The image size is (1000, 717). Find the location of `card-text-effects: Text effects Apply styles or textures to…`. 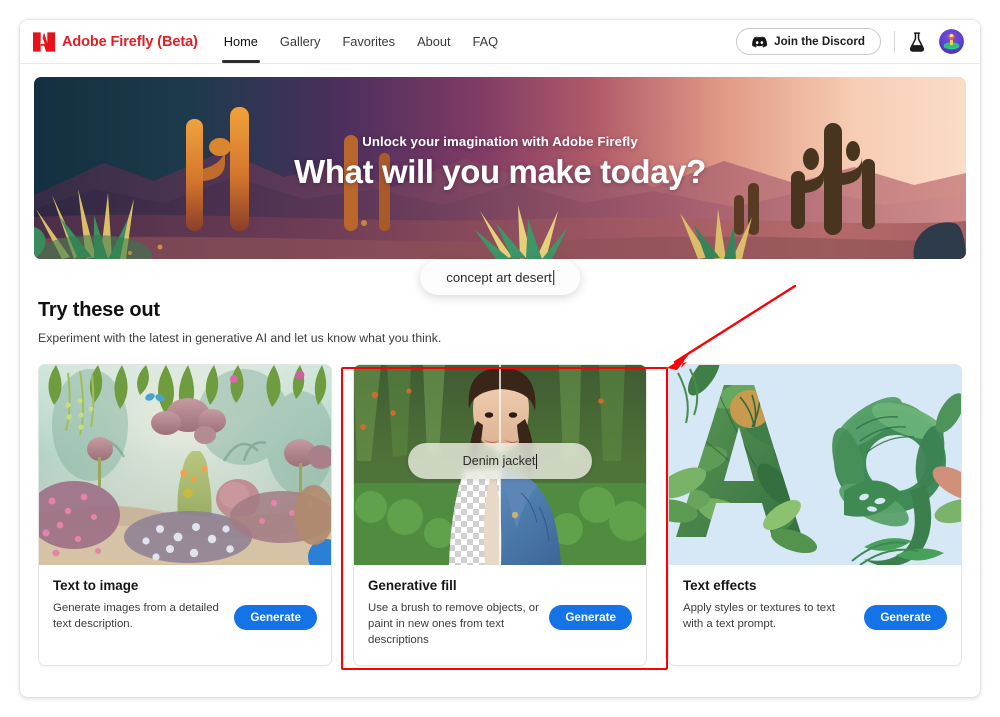

card-text-effects: Text effects Apply styles or textures to… is located at coordinates (815, 515).